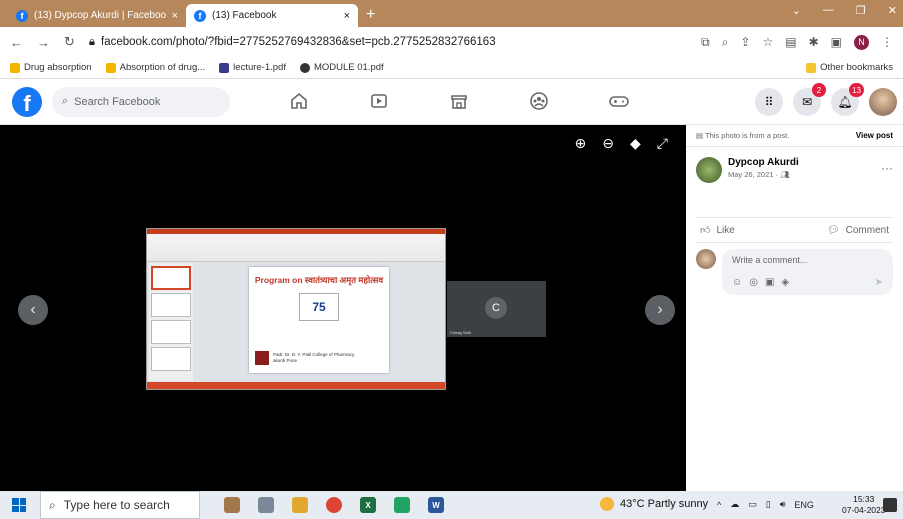  Describe the element at coordinates (861, 10) in the screenshot. I see `maximize-button: ❐` at that location.